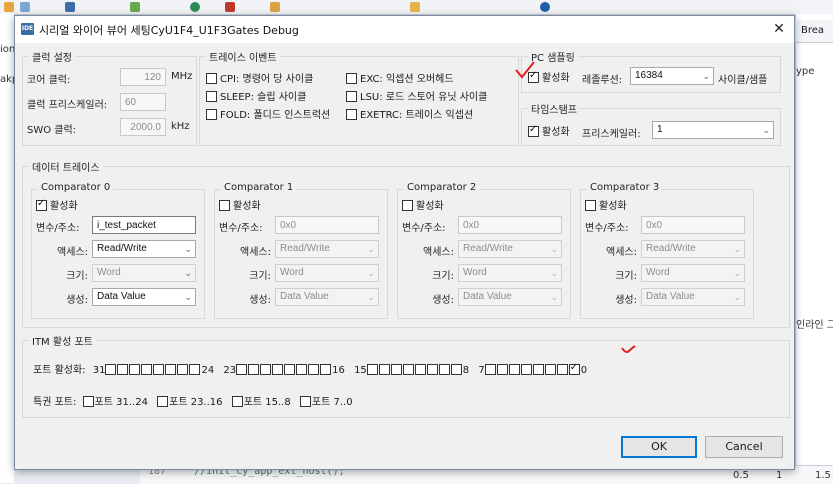  What do you see at coordinates (242, 369) in the screenshot?
I see `itm-port-23-checkbox` at bounding box center [242, 369].